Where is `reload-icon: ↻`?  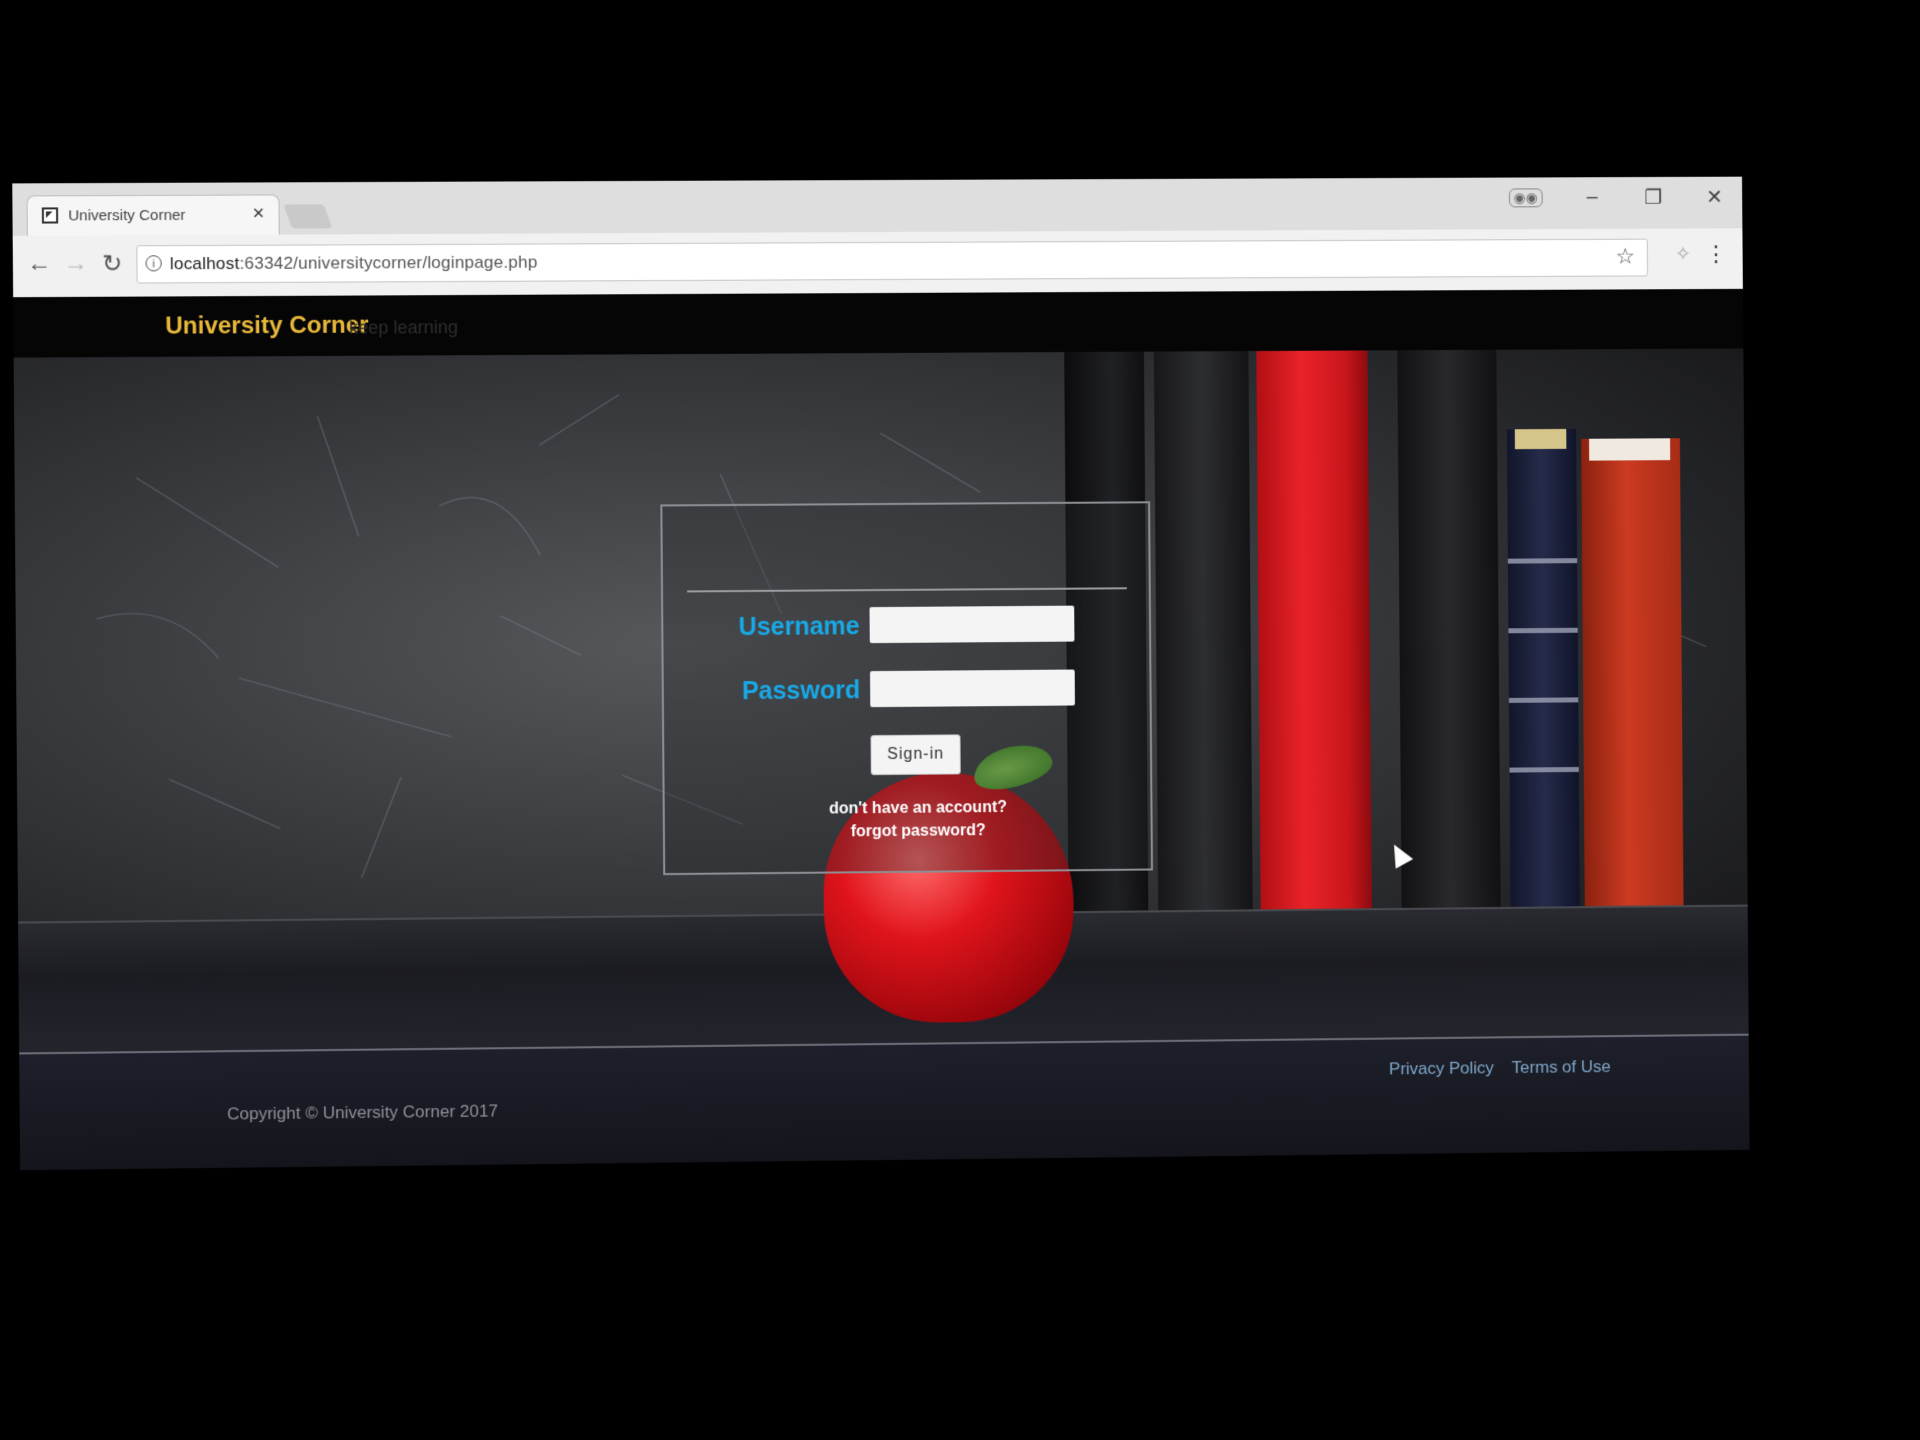 reload-icon: ↻ is located at coordinates (112, 263).